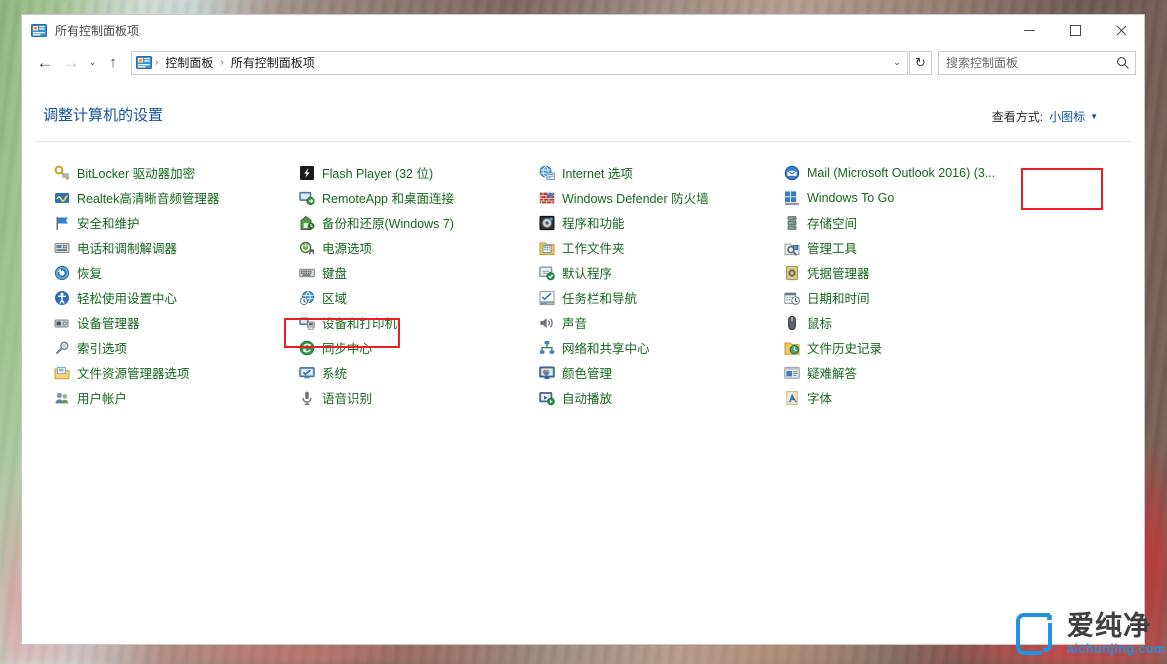 The width and height of the screenshot is (1167, 664). I want to click on control-panel-item: 文件历史记录, so click(913, 347).